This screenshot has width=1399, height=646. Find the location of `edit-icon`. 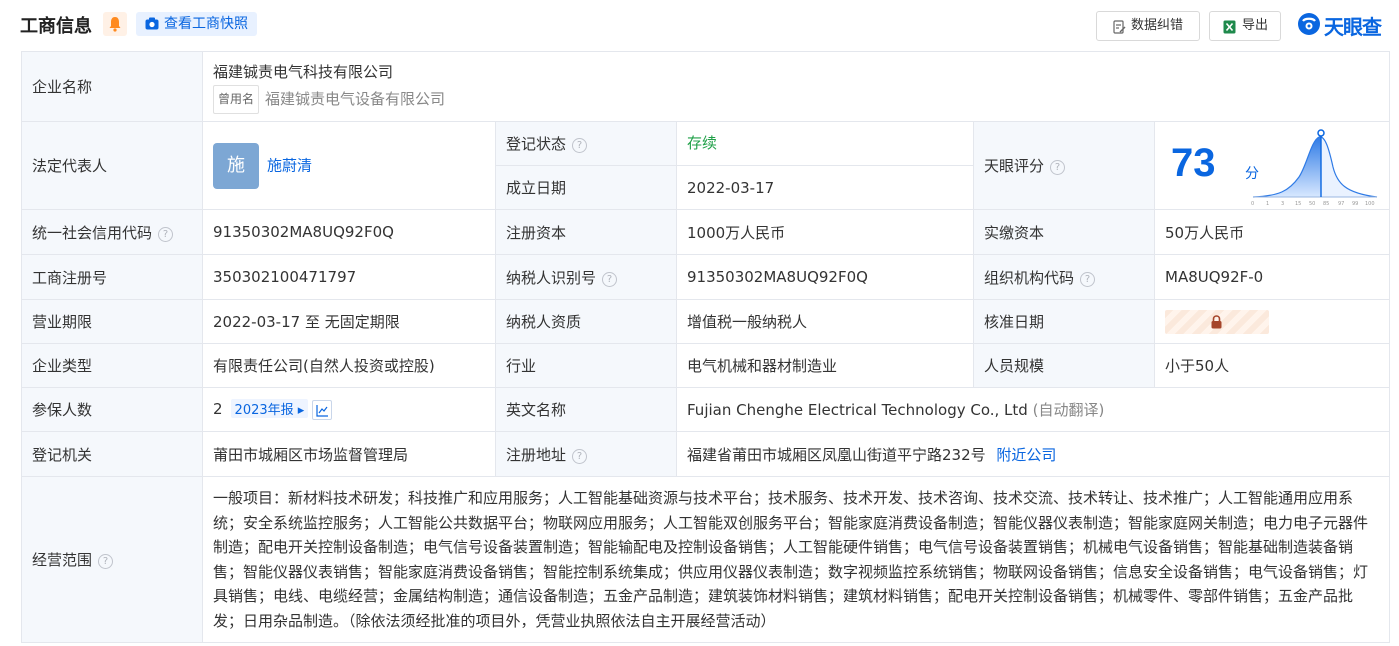

edit-icon is located at coordinates (1119, 27).